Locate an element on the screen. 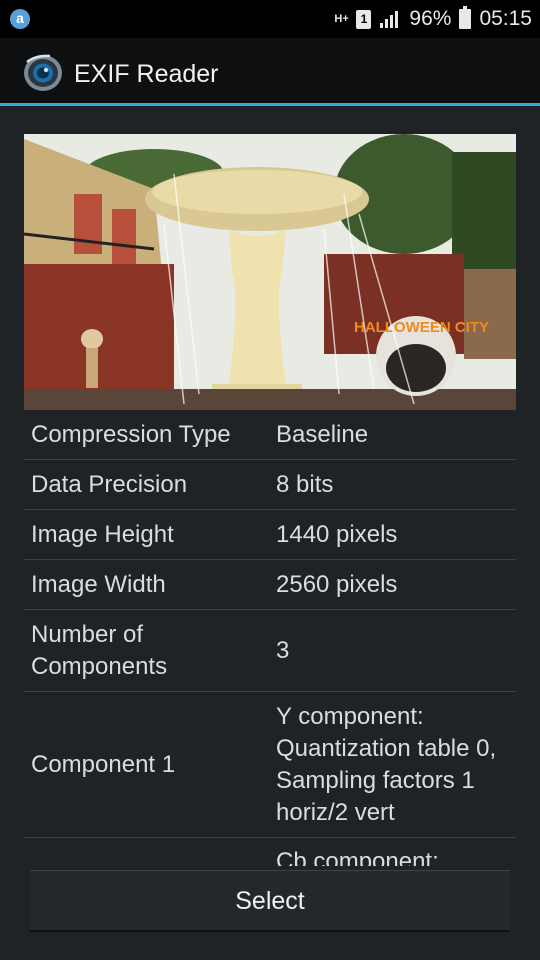 The image size is (540, 960). exif-label: Image Width is located at coordinates (98, 584).